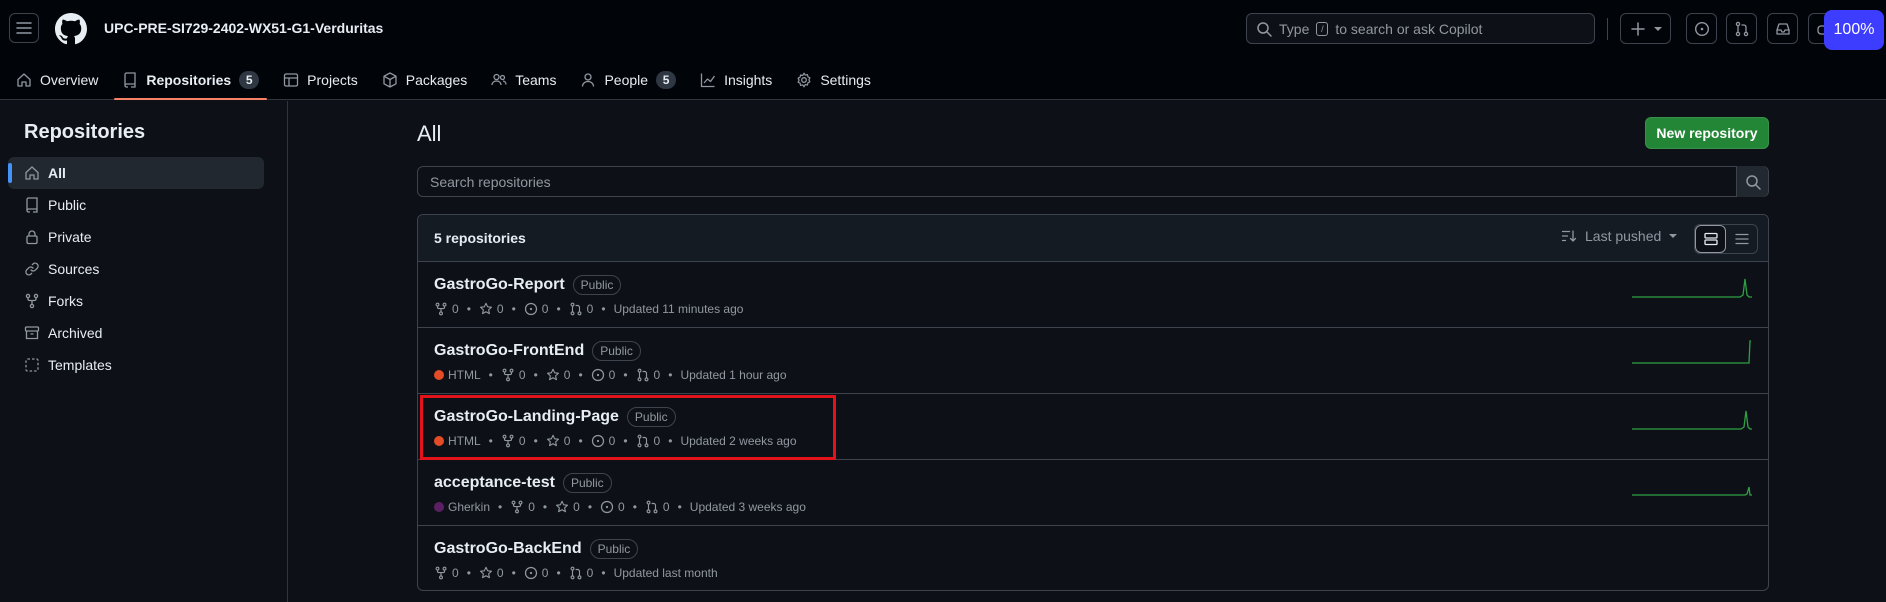 The width and height of the screenshot is (1886, 602). I want to click on tab-insights: Insights, so click(736, 80).